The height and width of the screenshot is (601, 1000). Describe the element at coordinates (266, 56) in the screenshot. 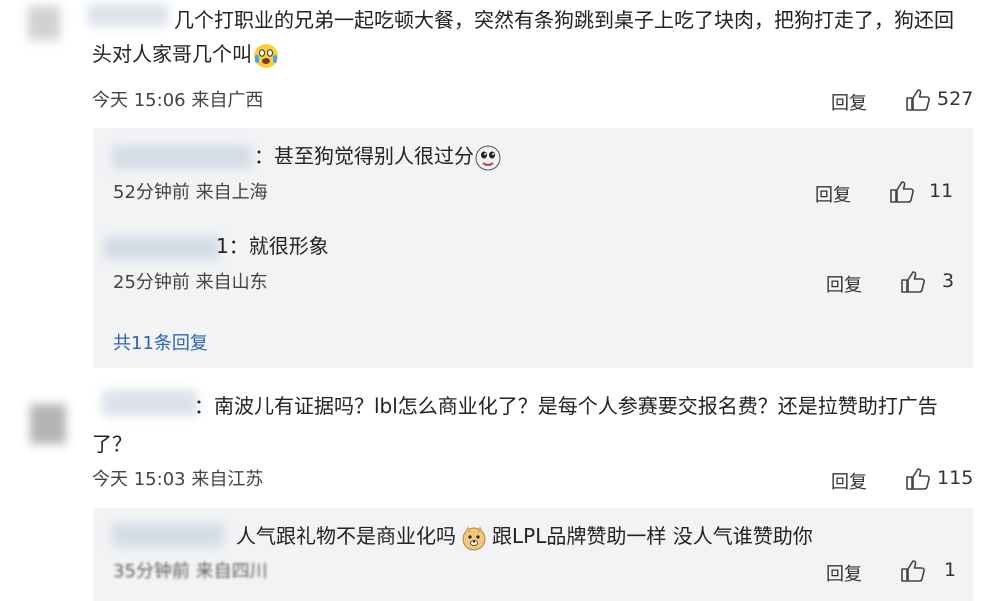

I see `scared-face-icon` at that location.